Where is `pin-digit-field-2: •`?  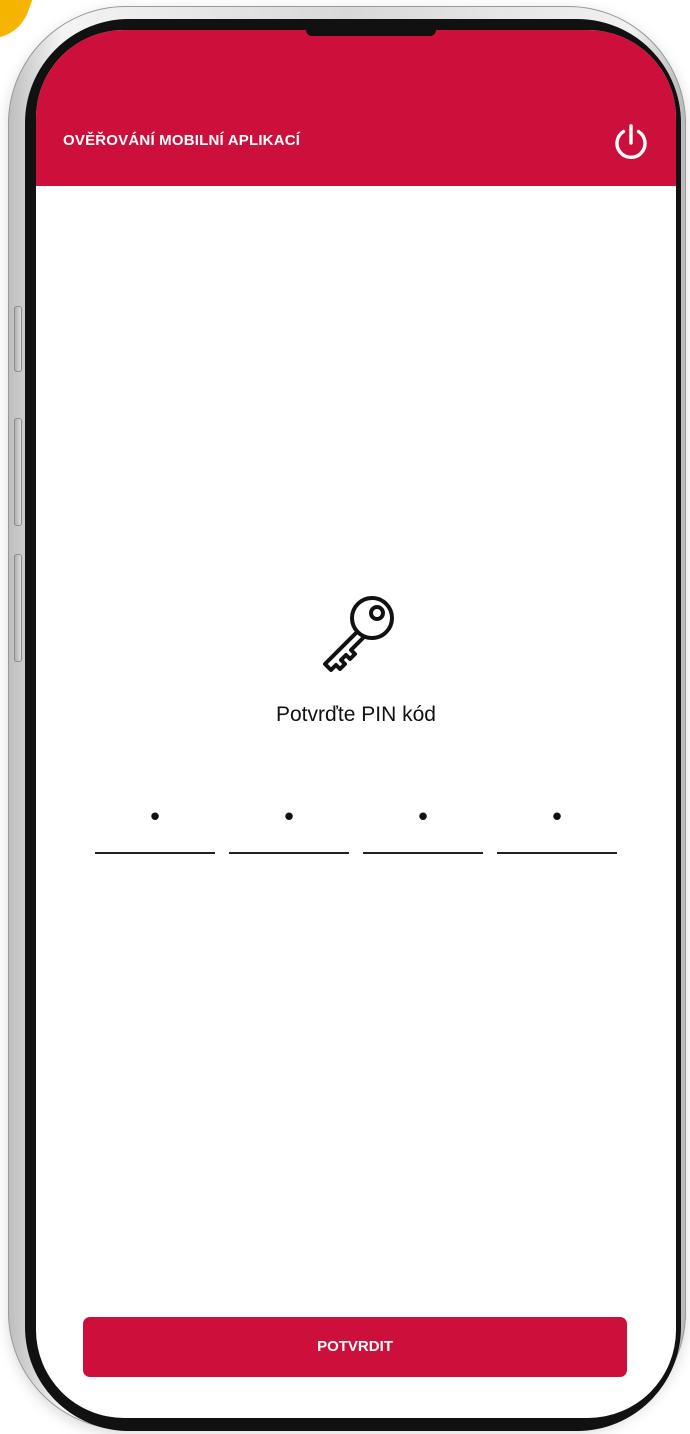
pin-digit-field-2: • is located at coordinates (289, 822).